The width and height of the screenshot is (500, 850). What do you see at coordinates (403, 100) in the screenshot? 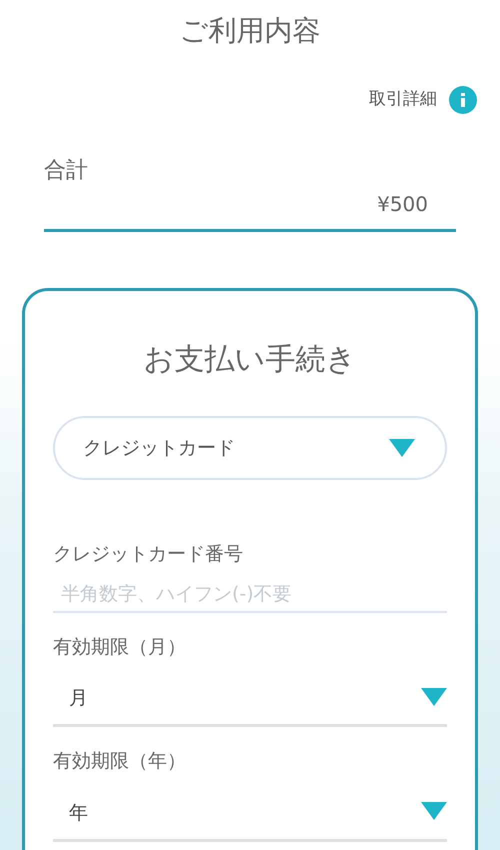
I see `transaction-details-link: 取引詳細` at bounding box center [403, 100].